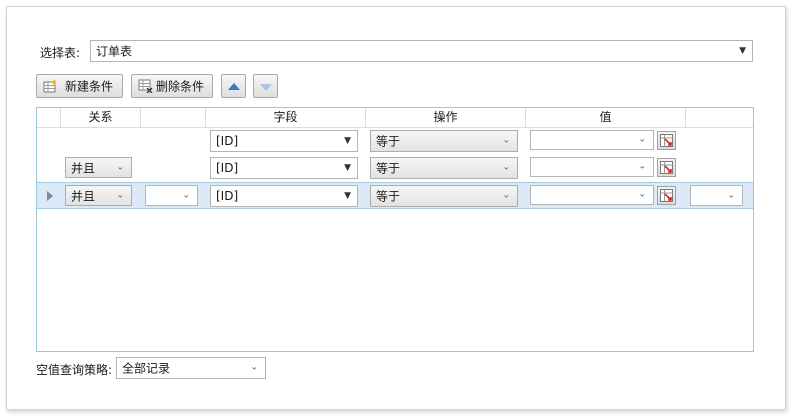  Describe the element at coordinates (286, 117) in the screenshot. I see `header-field: 字段` at that location.